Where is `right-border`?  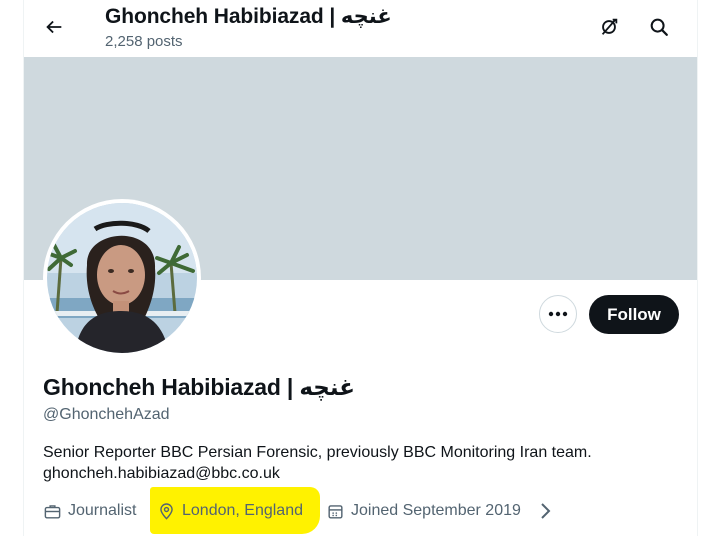 right-border is located at coordinates (697, 268).